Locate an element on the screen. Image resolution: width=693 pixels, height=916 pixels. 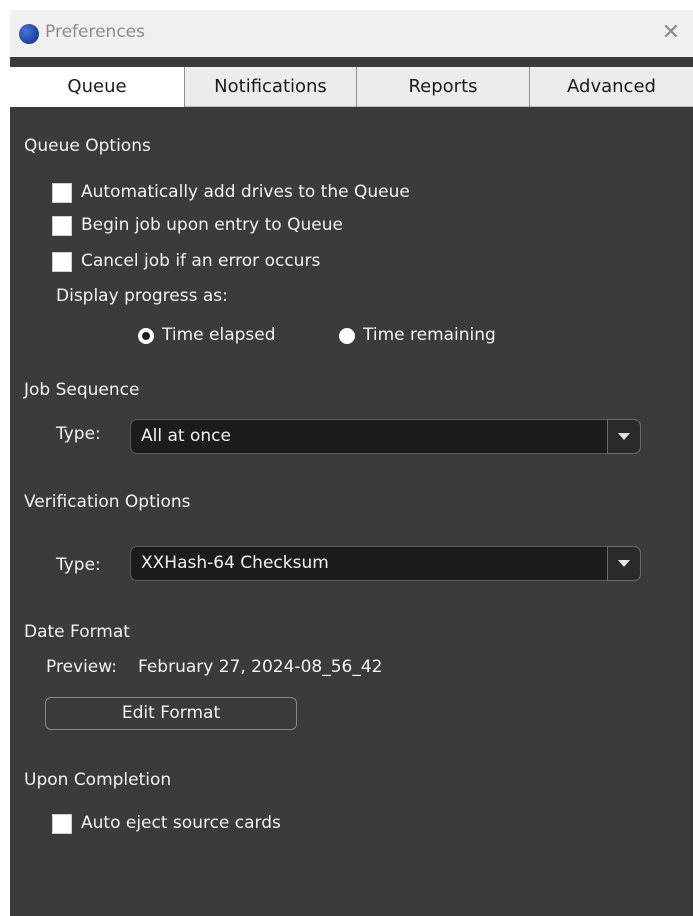
close-icon: ✕ is located at coordinates (671, 33).